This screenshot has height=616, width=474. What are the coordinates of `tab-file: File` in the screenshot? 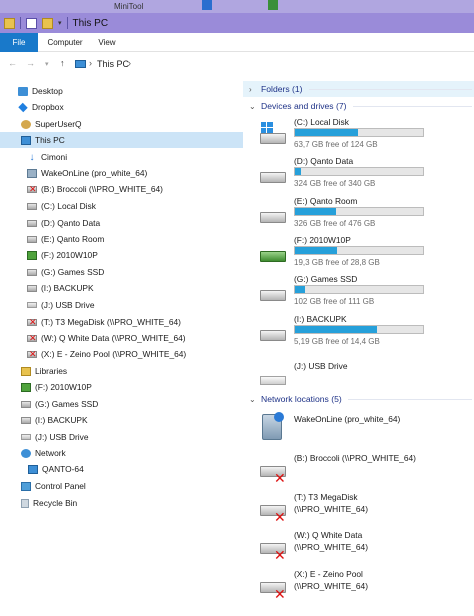 It's located at (19, 42).